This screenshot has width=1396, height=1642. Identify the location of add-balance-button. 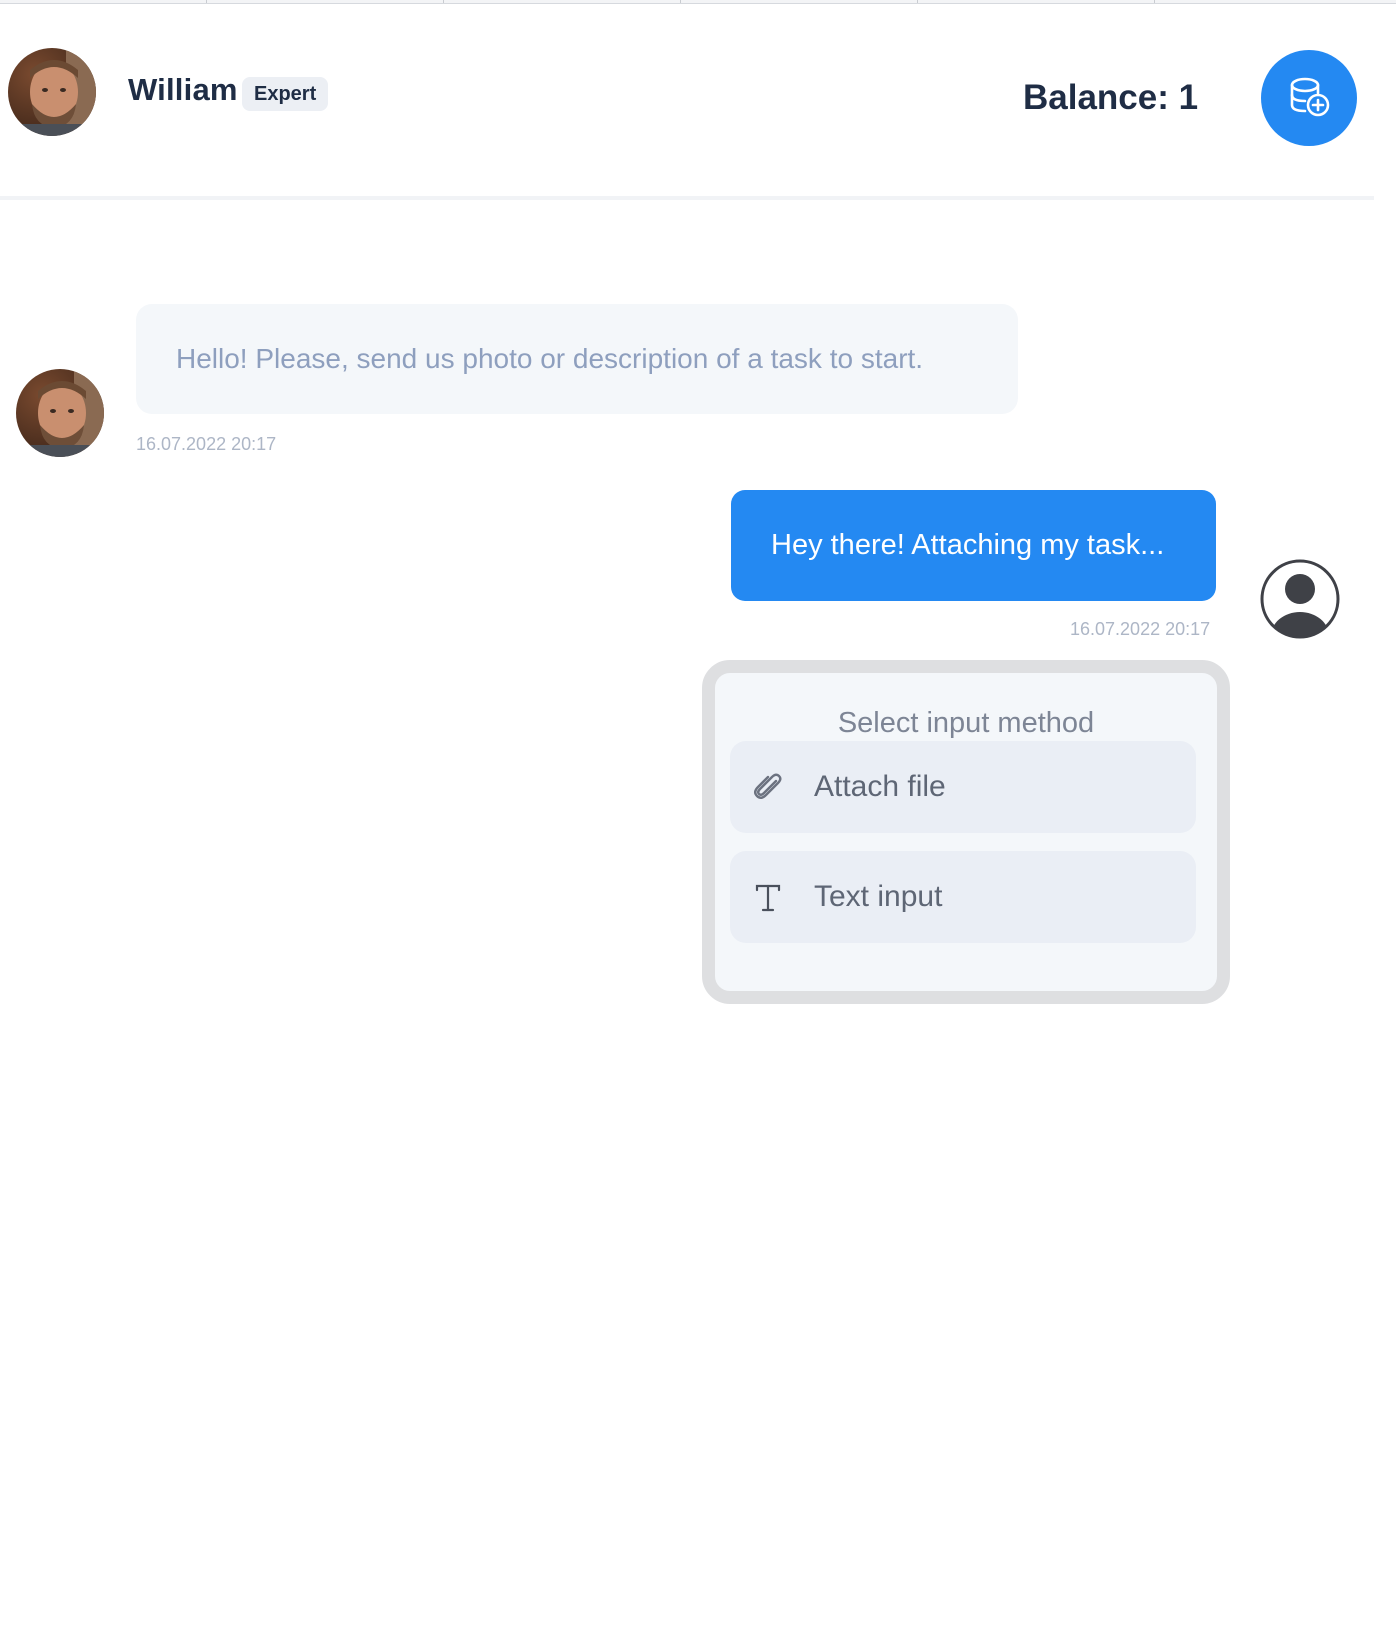
(1309, 98).